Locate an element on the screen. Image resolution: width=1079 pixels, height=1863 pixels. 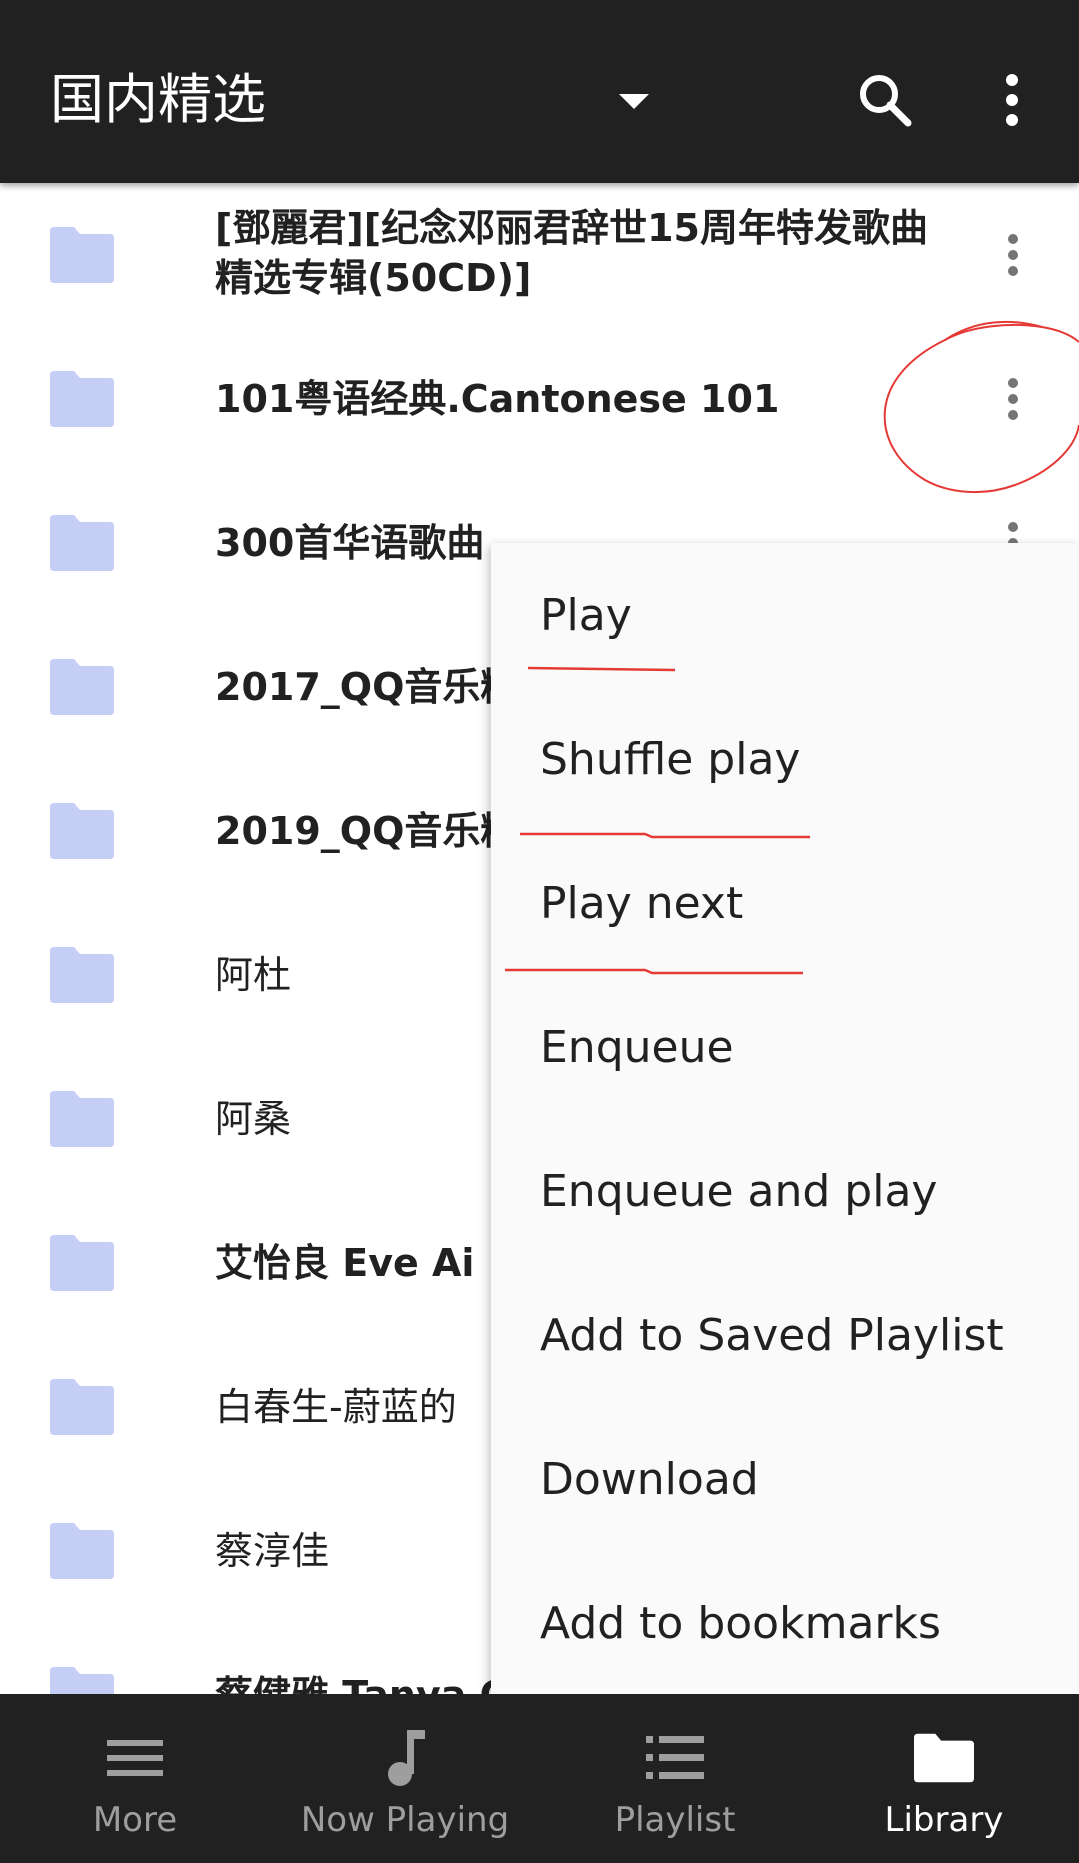
menu-item-label: Play is located at coordinates (586, 615).